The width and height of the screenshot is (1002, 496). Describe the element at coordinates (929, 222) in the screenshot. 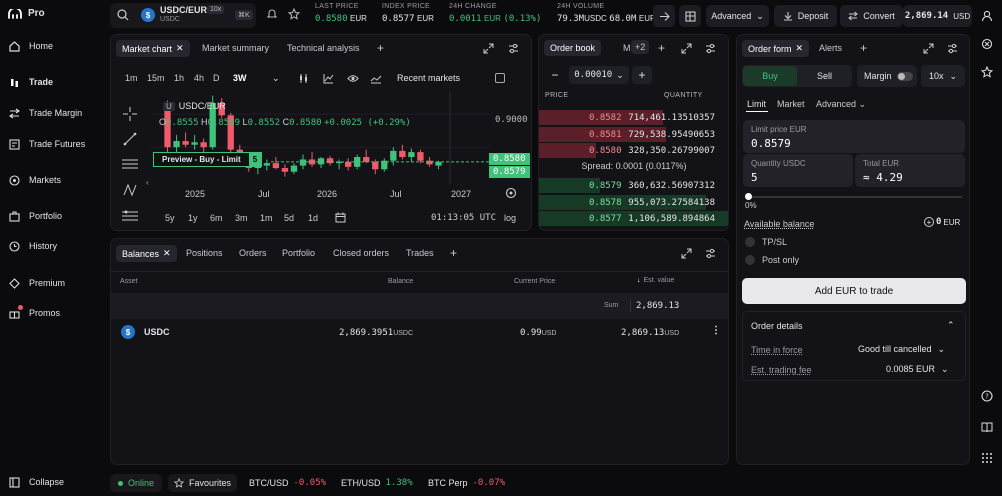

I see `plus-circle-icon: +` at that location.